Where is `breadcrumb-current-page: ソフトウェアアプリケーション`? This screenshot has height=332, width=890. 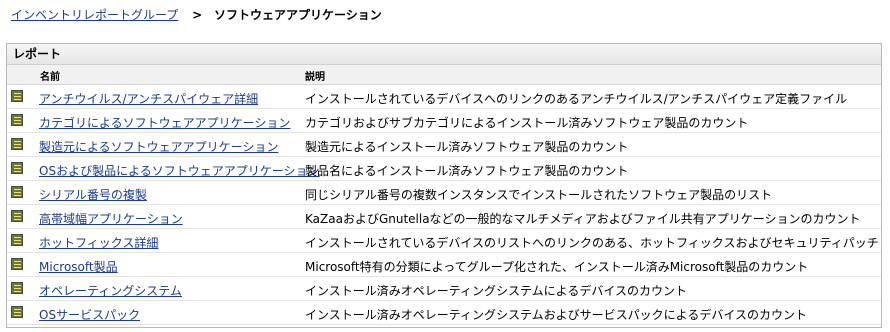
breadcrumb-current-page: ソフトウェアアプリケーション is located at coordinates (298, 15).